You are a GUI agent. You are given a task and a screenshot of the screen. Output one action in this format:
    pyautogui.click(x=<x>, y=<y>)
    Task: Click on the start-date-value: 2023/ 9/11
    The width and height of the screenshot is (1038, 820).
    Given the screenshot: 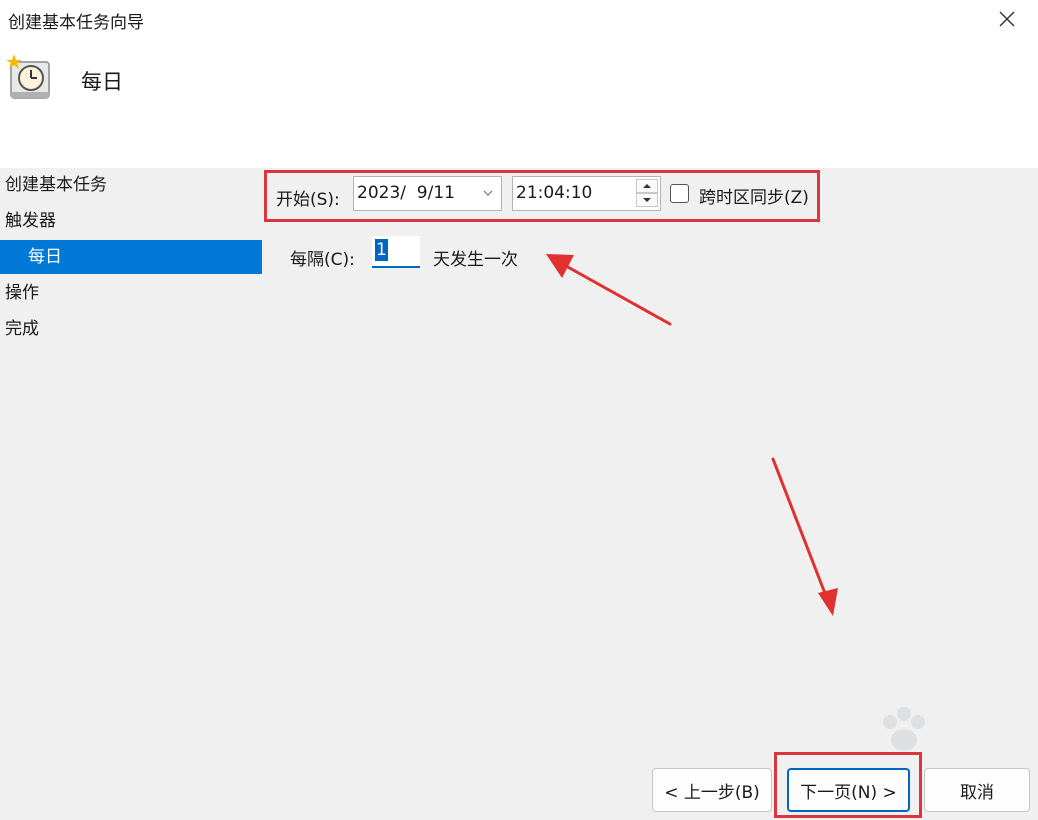 What is the action you would take?
    pyautogui.click(x=406, y=193)
    